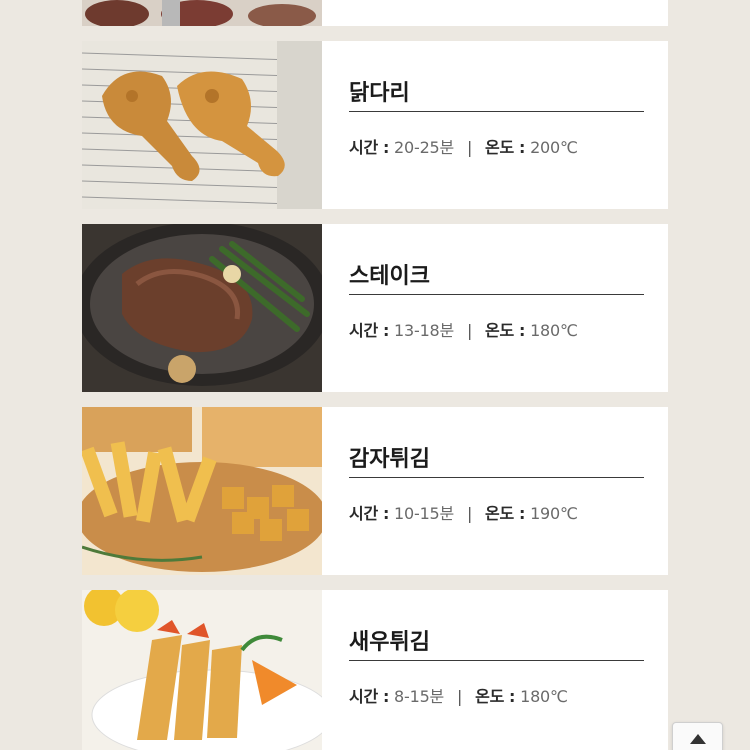  What do you see at coordinates (496, 684) in the screenshot?
I see `food-meta: 시간 : 8-15분 | 온도 : 180℃` at bounding box center [496, 684].